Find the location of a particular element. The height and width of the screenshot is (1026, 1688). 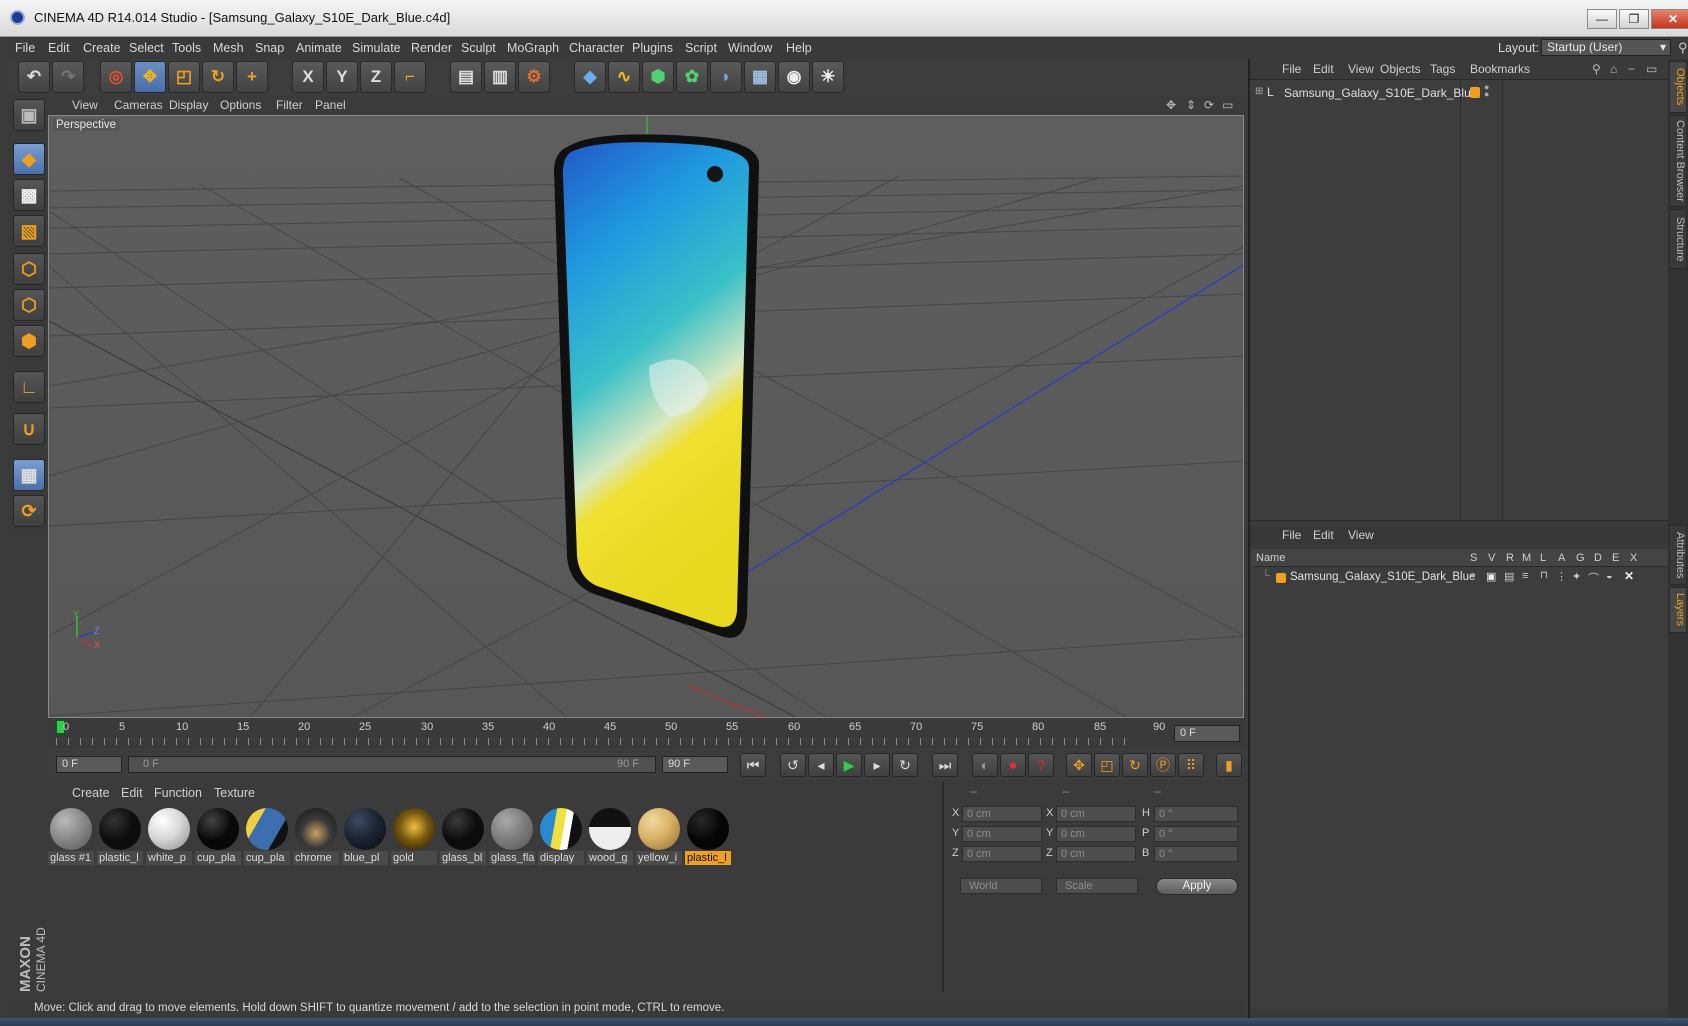

objects-menu-view: View is located at coordinates (1361, 69).